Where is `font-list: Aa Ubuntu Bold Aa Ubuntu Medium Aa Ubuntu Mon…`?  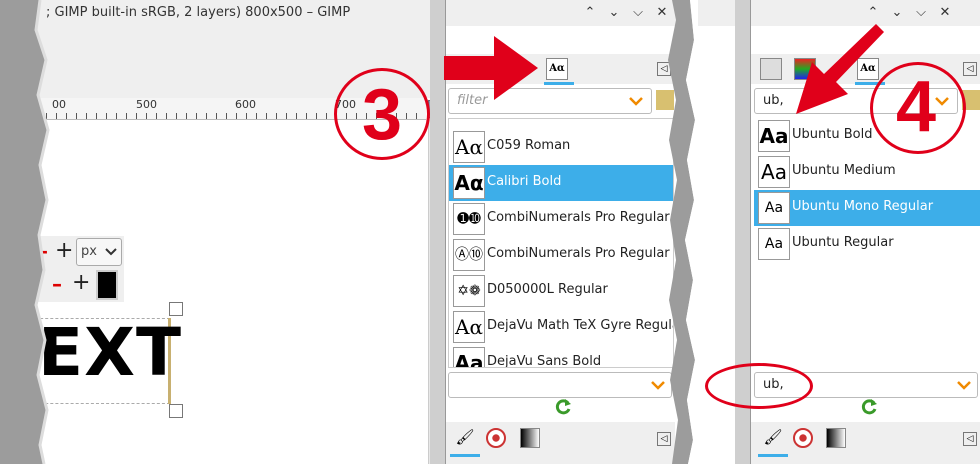 font-list: Aa Ubuntu Bold Aa Ubuntu Medium Aa Ubuntu Mon… is located at coordinates (867, 243).